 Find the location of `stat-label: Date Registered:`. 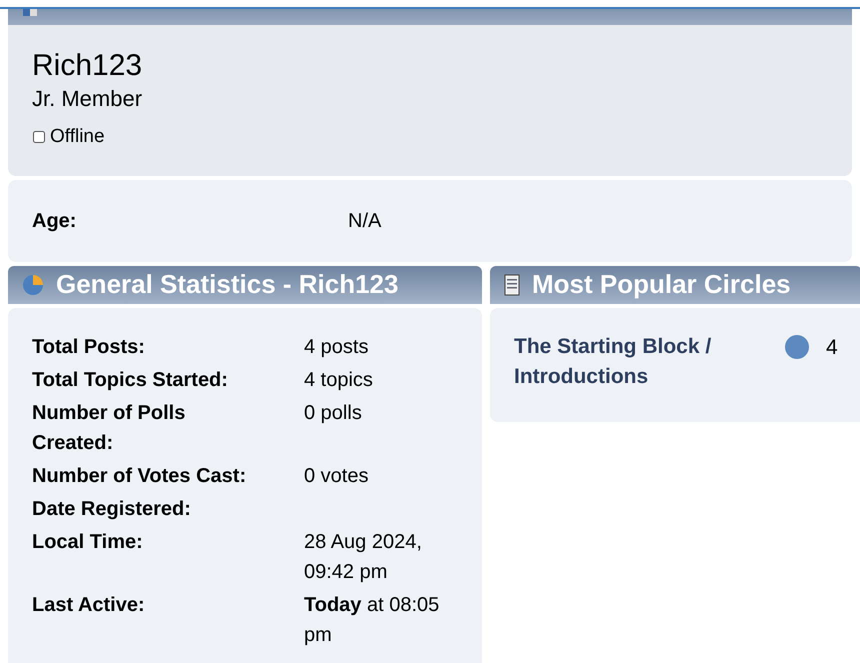

stat-label: Date Registered: is located at coordinates (112, 509).